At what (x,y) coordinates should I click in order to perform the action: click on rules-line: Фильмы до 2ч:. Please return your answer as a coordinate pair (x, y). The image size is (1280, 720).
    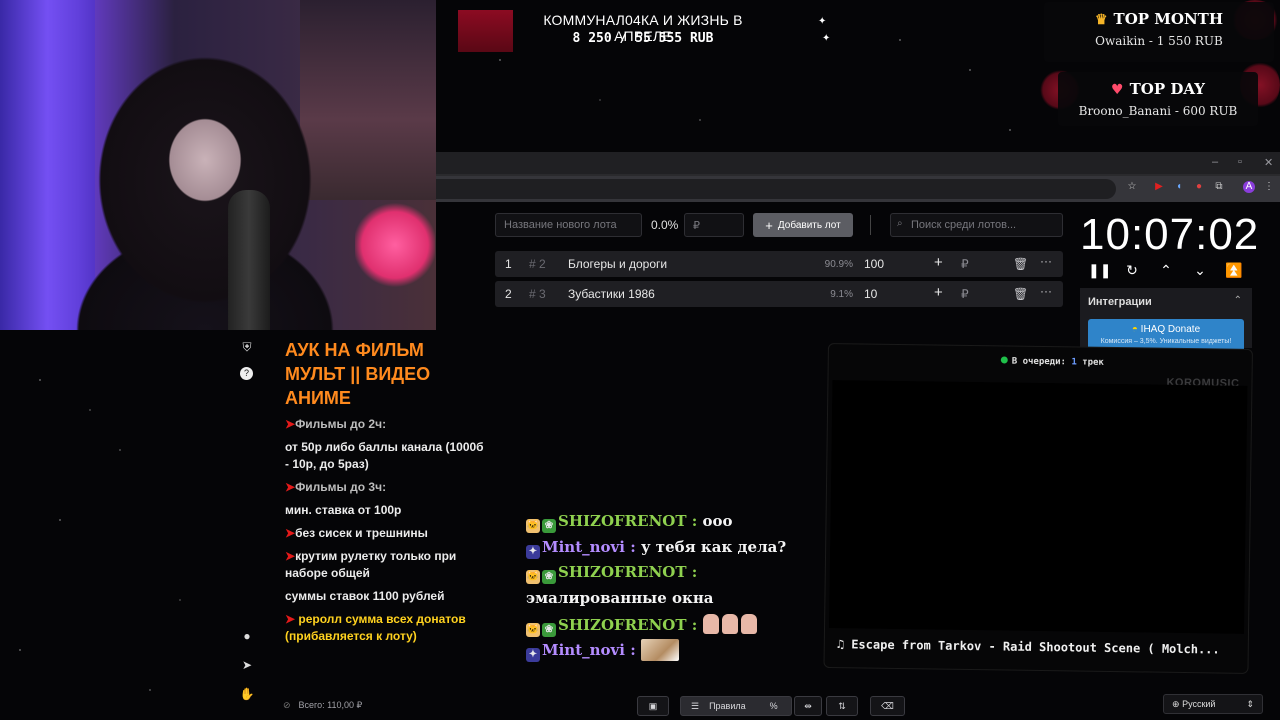
    Looking at the image, I should click on (341, 424).